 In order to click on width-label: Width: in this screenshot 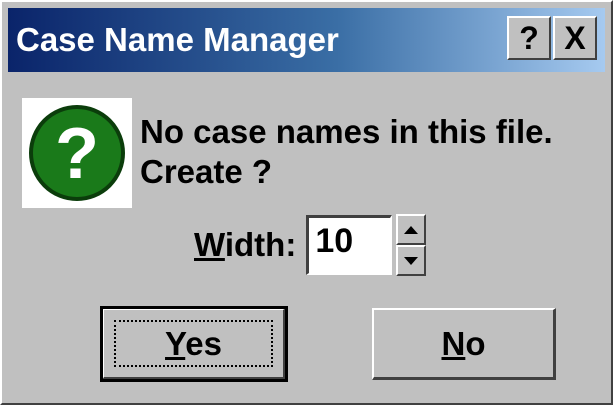, I will do `click(245, 245)`.